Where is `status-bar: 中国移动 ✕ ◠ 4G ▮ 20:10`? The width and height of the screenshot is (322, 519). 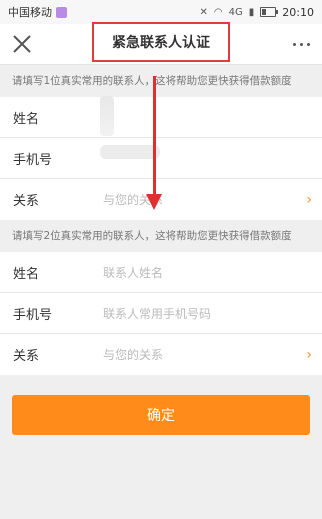
status-bar: 中国移动 ✕ ◠ 4G ▮ 20:10 is located at coordinates (161, 12).